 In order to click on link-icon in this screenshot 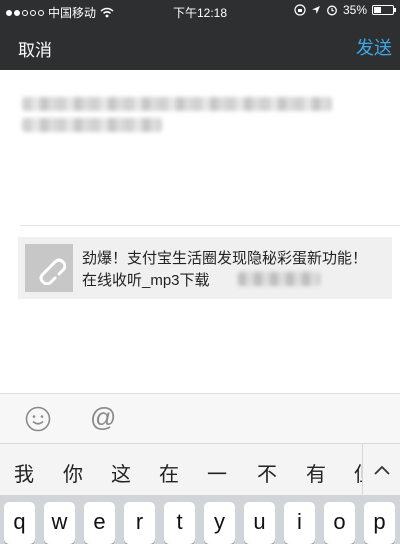, I will do `click(52, 271)`.